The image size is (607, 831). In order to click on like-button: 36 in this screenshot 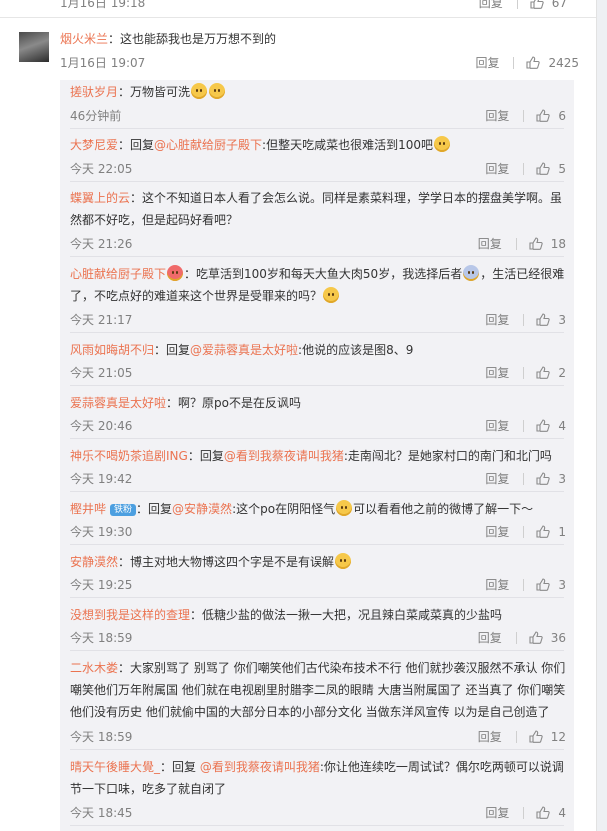, I will do `click(547, 638)`.